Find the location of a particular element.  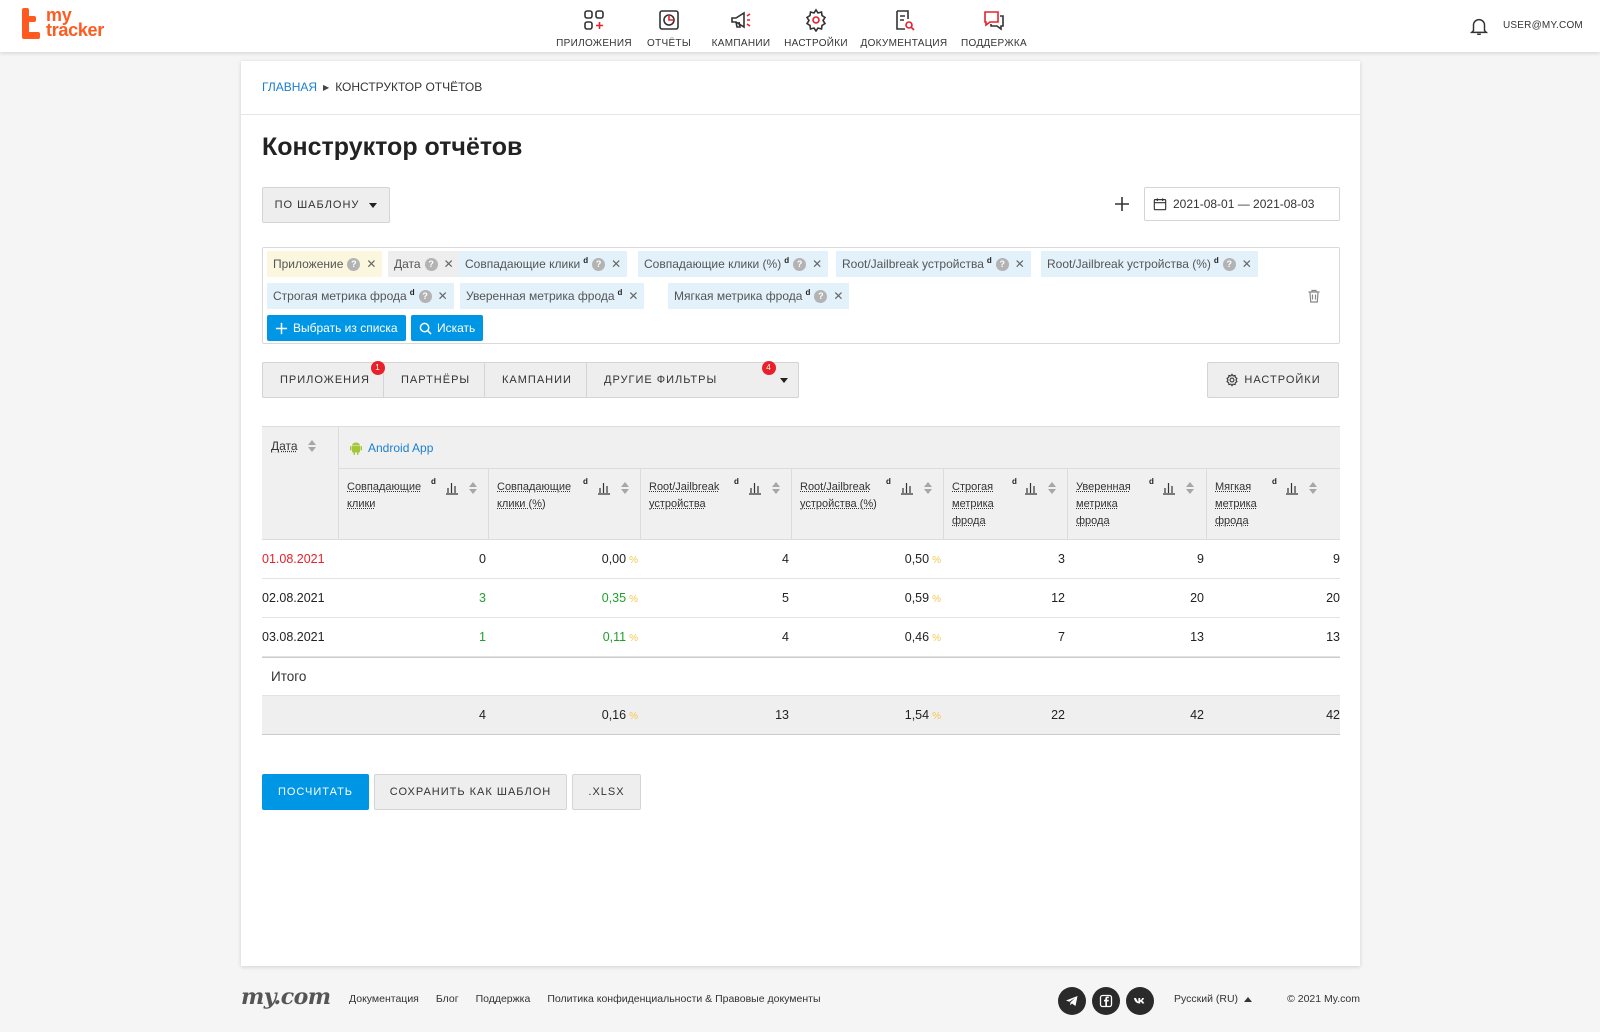

telegram-icon is located at coordinates (1072, 1001).